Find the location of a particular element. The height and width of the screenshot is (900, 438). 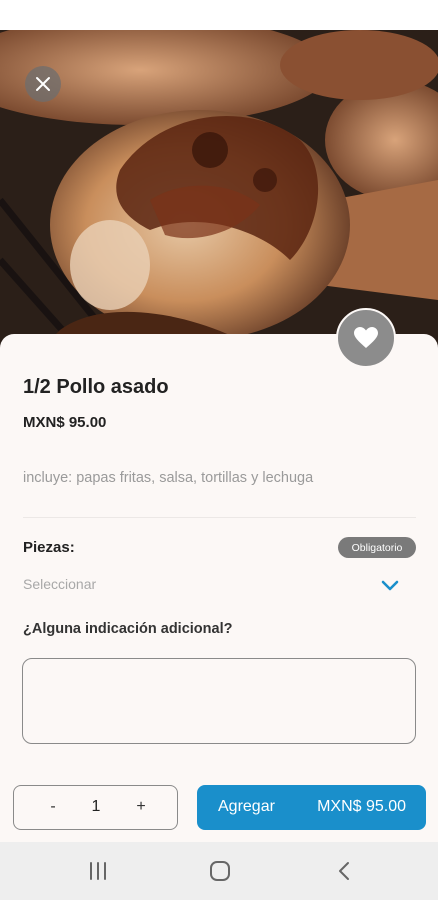

close-icon is located at coordinates (43, 84).